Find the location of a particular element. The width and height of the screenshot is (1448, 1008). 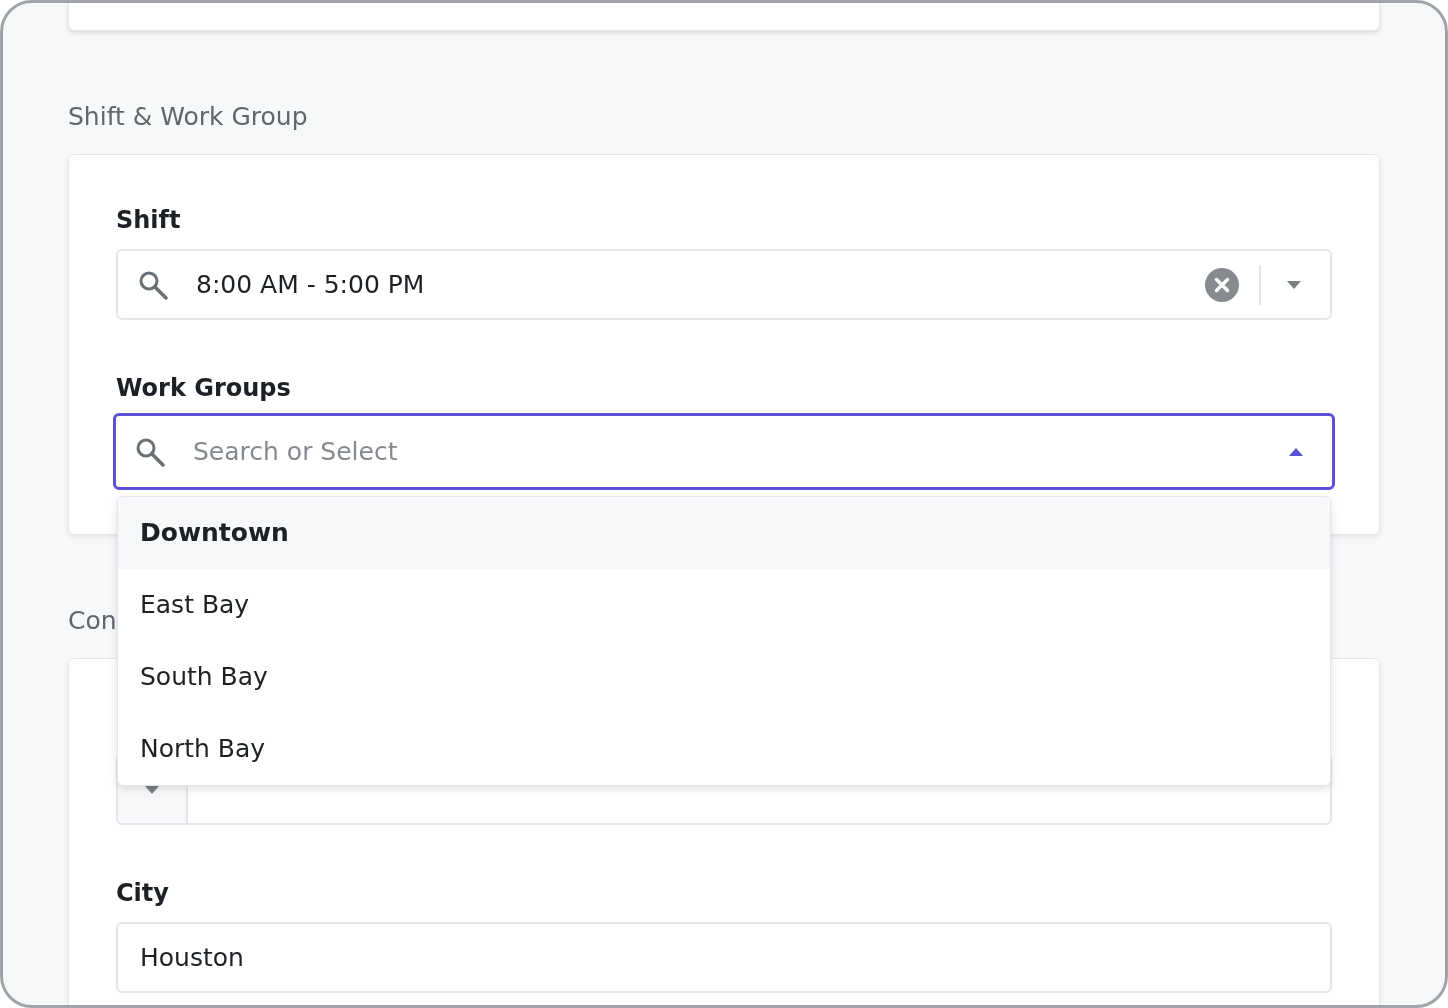

field-label: City is located at coordinates (143, 893).